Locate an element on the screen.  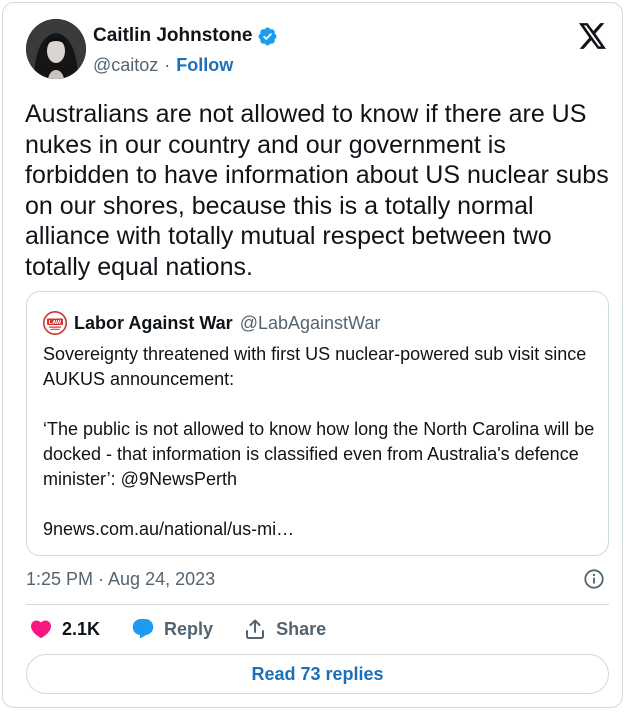
share-upload-icon is located at coordinates (255, 629).